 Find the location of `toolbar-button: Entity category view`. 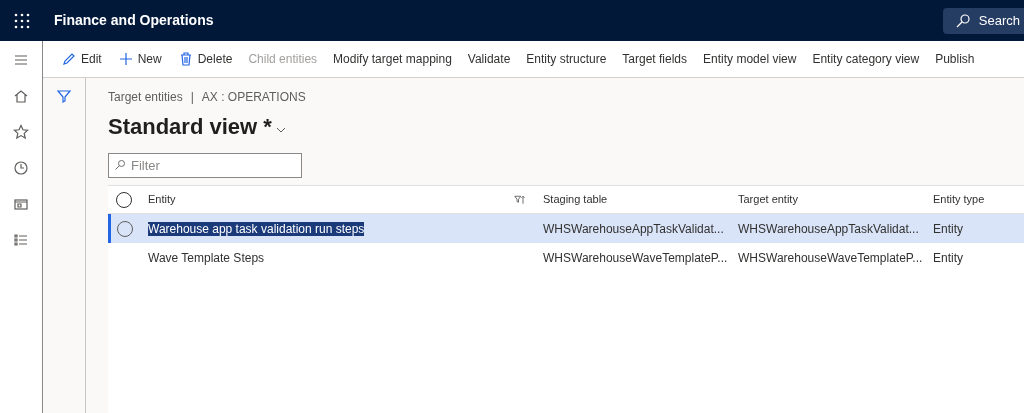

toolbar-button: Entity category view is located at coordinates (866, 59).